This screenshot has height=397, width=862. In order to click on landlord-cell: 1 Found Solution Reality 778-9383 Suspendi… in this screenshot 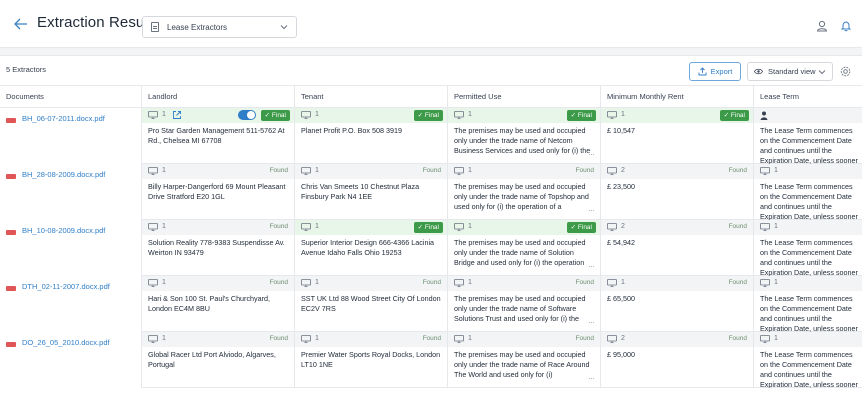, I will do `click(218, 248)`.